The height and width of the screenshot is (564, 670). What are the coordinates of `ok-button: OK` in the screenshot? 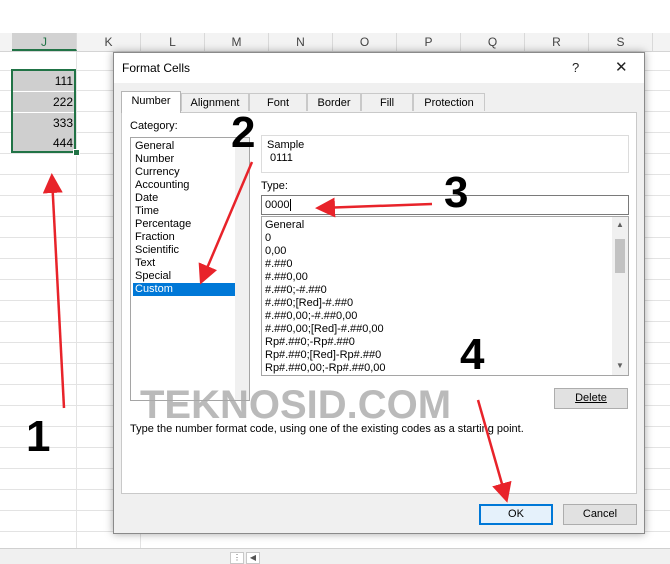 It's located at (516, 514).